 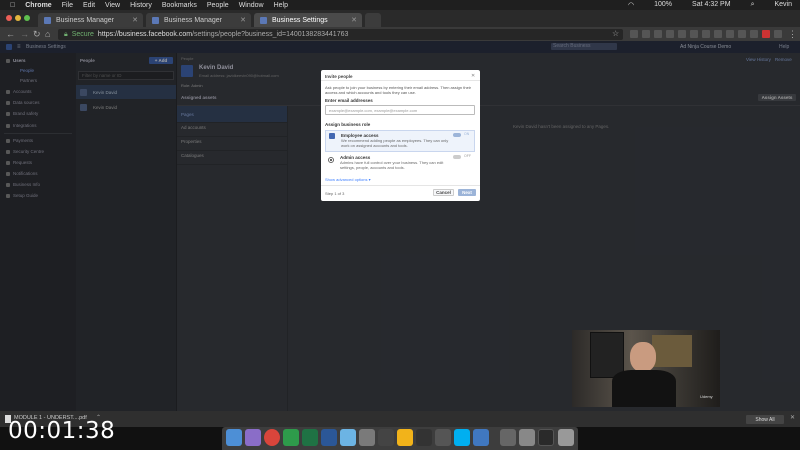 I want to click on email-addresses-input: example@example.com, example@example.com, so click(x=400, y=110).